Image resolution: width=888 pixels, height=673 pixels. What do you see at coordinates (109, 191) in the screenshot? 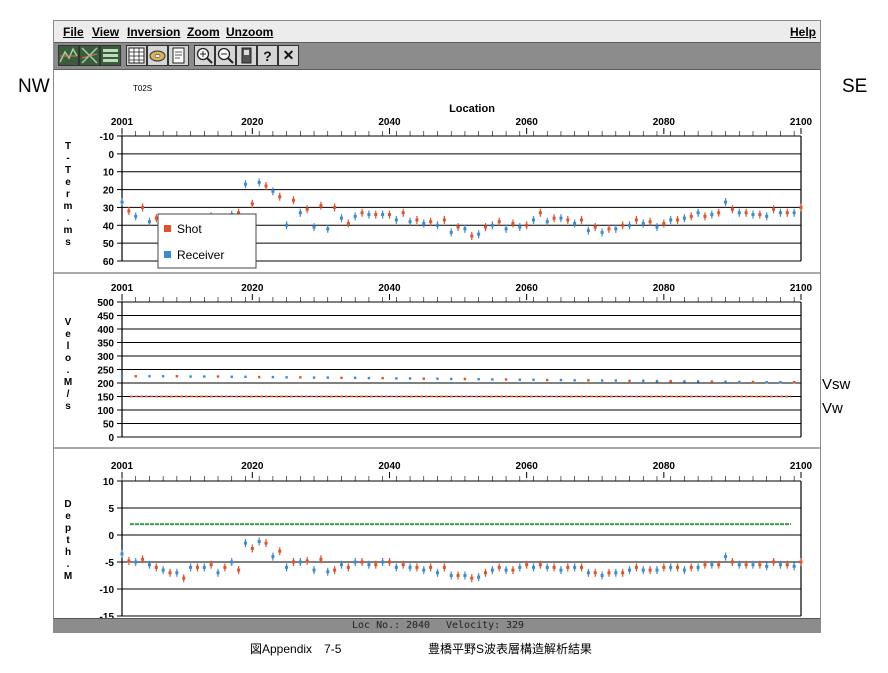
I see `y-tick-label: 20` at bounding box center [109, 191].